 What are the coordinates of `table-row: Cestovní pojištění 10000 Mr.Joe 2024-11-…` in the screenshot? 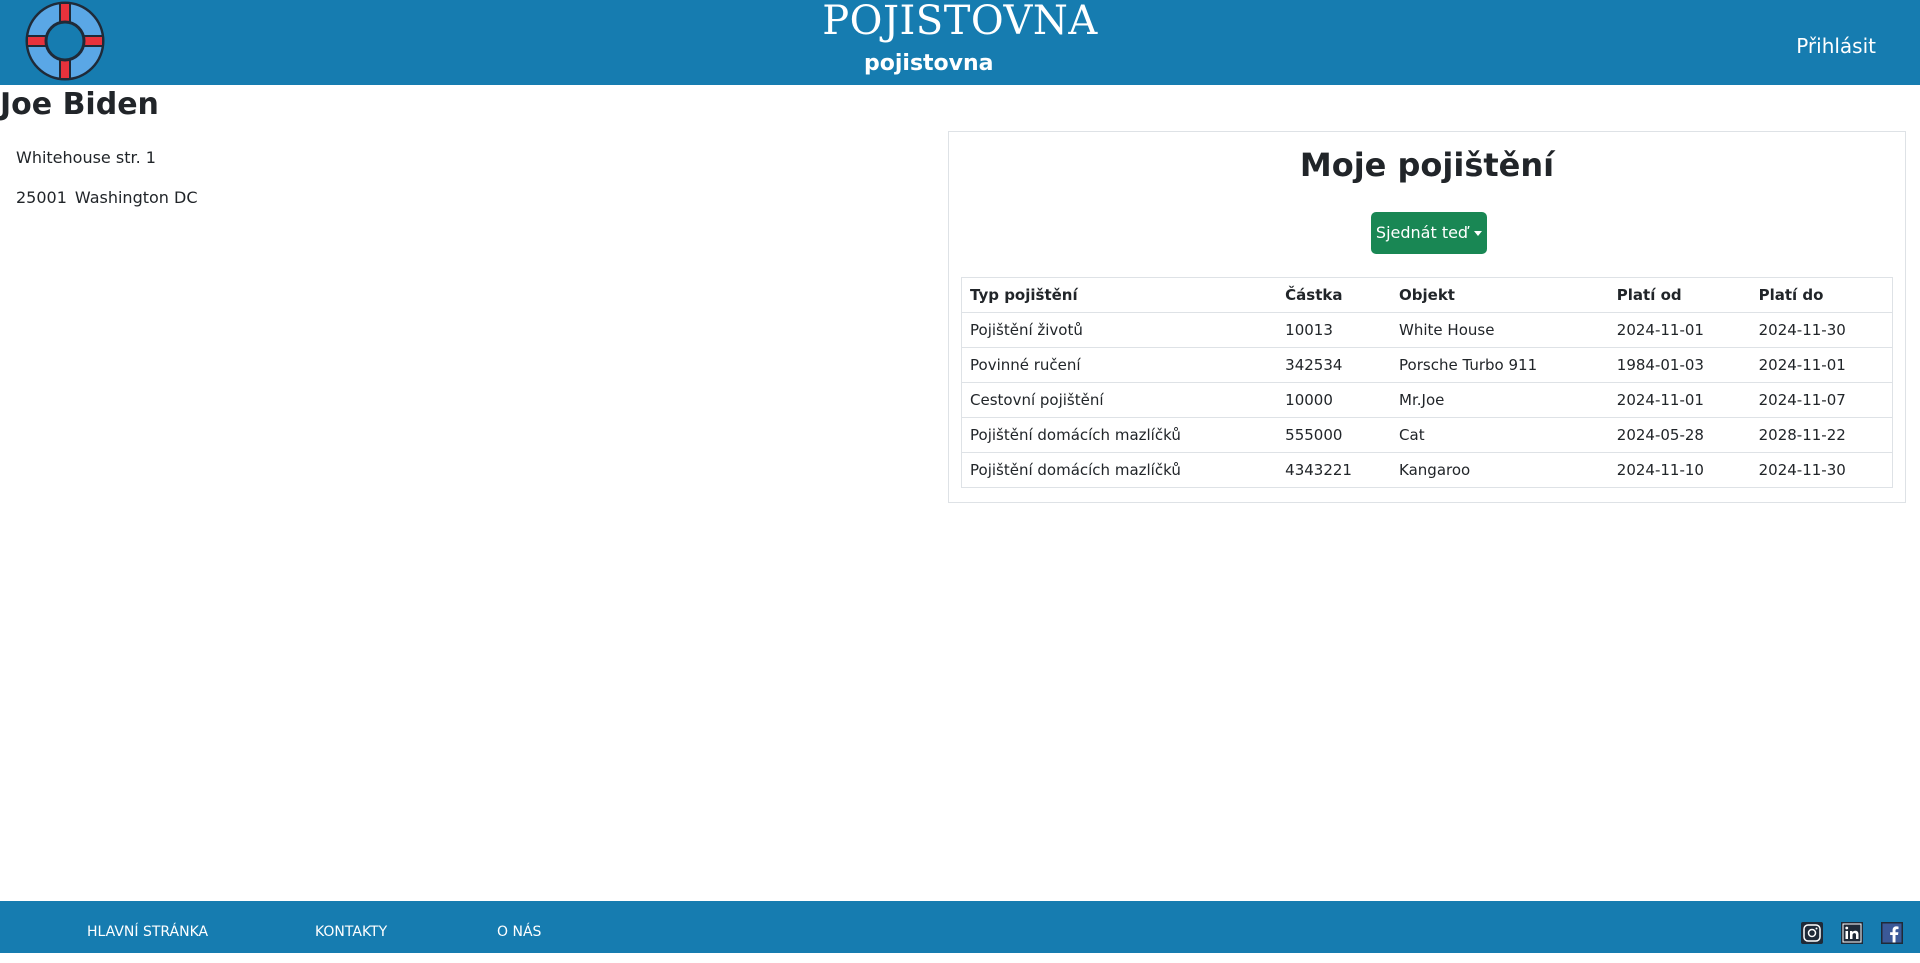 It's located at (1427, 400).